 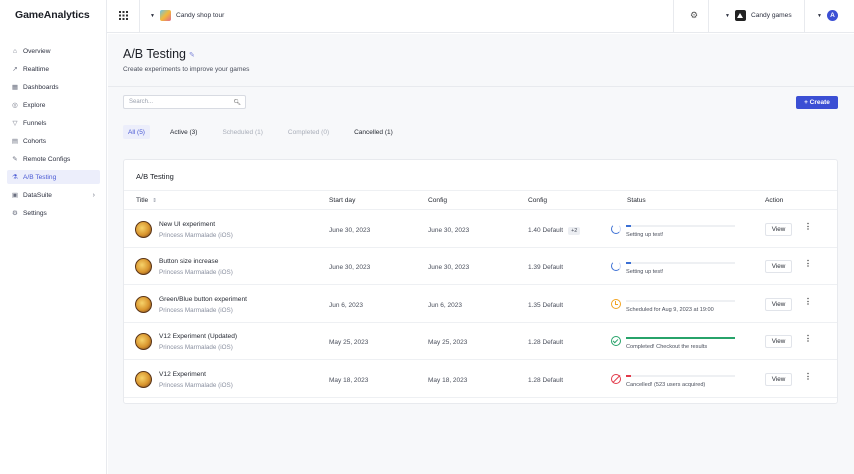 I want to click on search-input: Search... 🔍︎, so click(x=184, y=102).